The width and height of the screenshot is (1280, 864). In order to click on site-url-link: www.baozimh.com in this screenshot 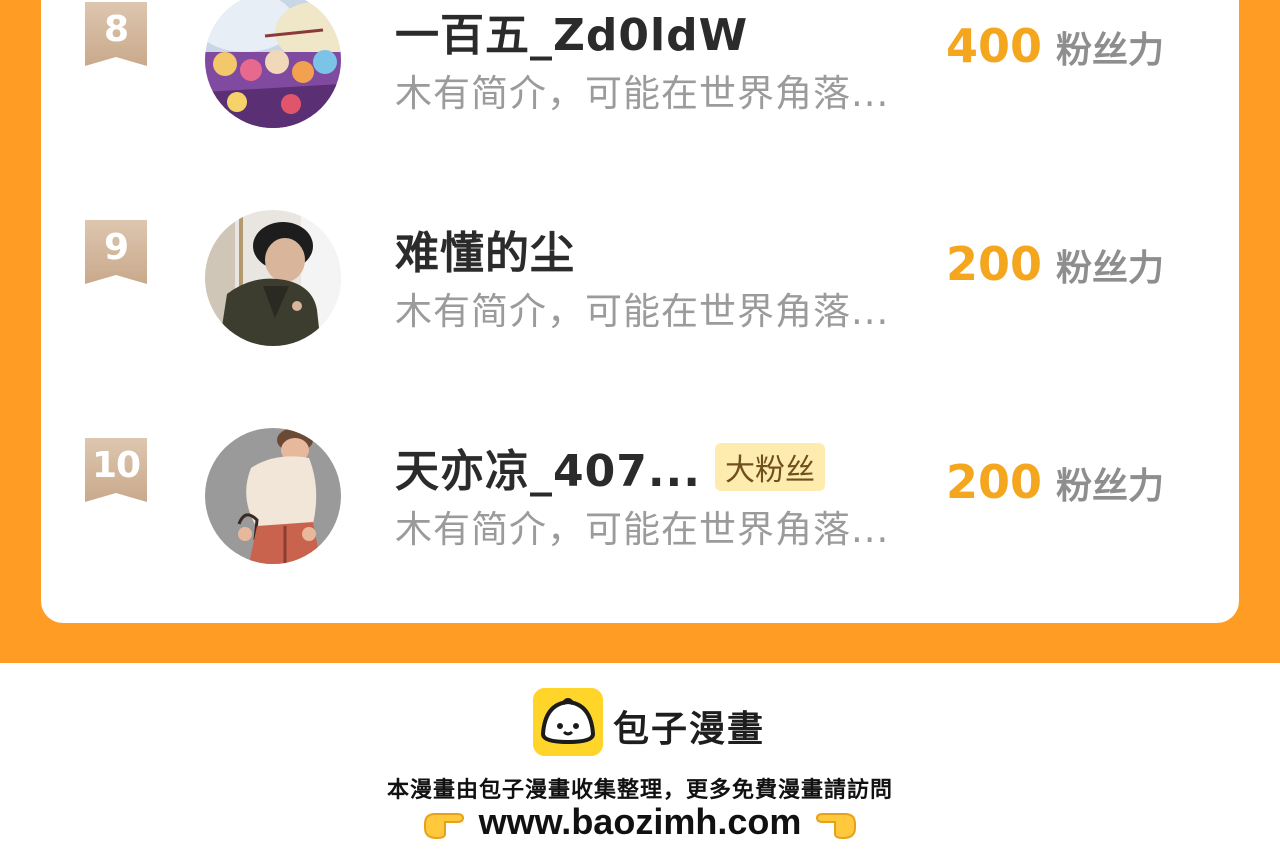, I will do `click(640, 822)`.